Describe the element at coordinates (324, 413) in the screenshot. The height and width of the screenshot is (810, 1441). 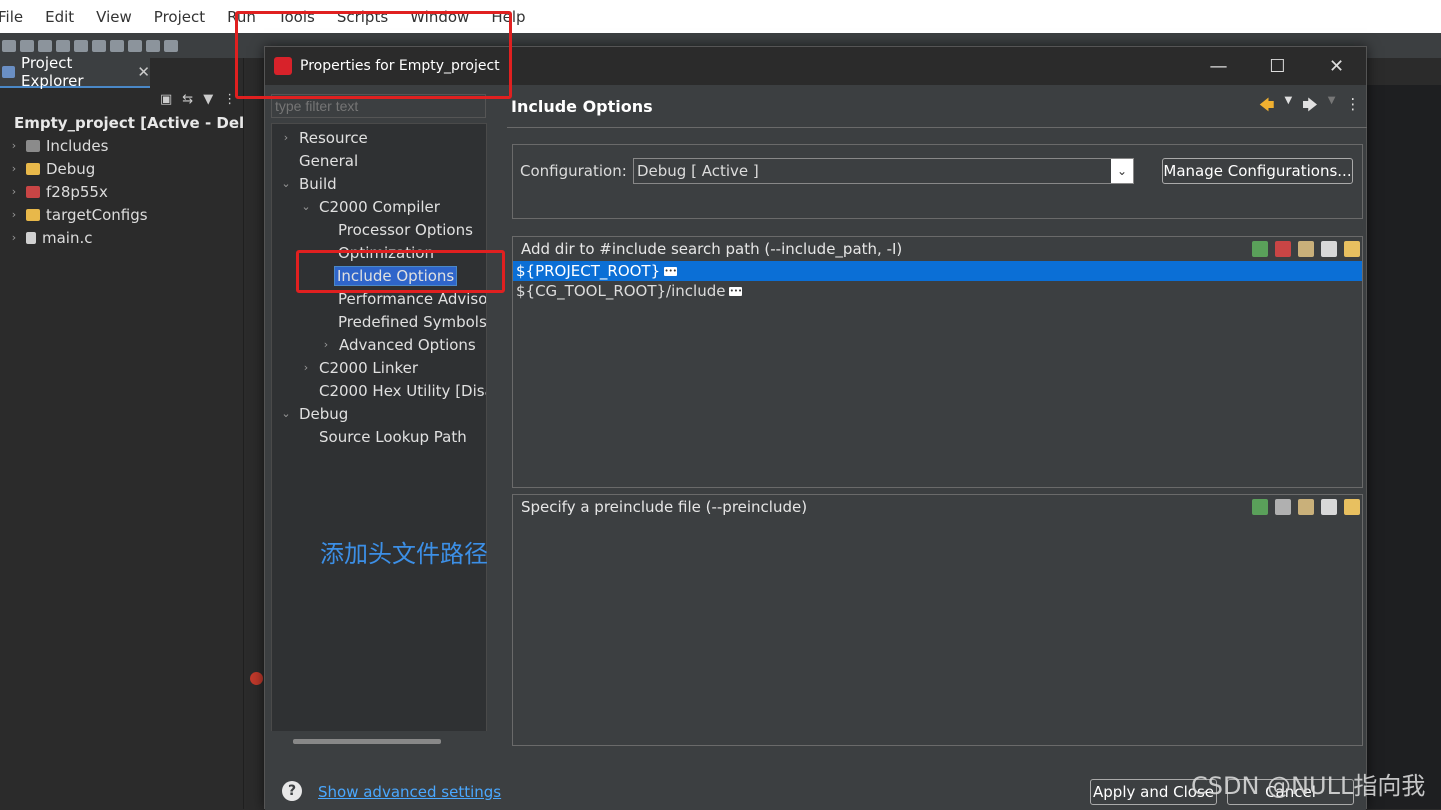
I see `nav-label: Debug` at that location.